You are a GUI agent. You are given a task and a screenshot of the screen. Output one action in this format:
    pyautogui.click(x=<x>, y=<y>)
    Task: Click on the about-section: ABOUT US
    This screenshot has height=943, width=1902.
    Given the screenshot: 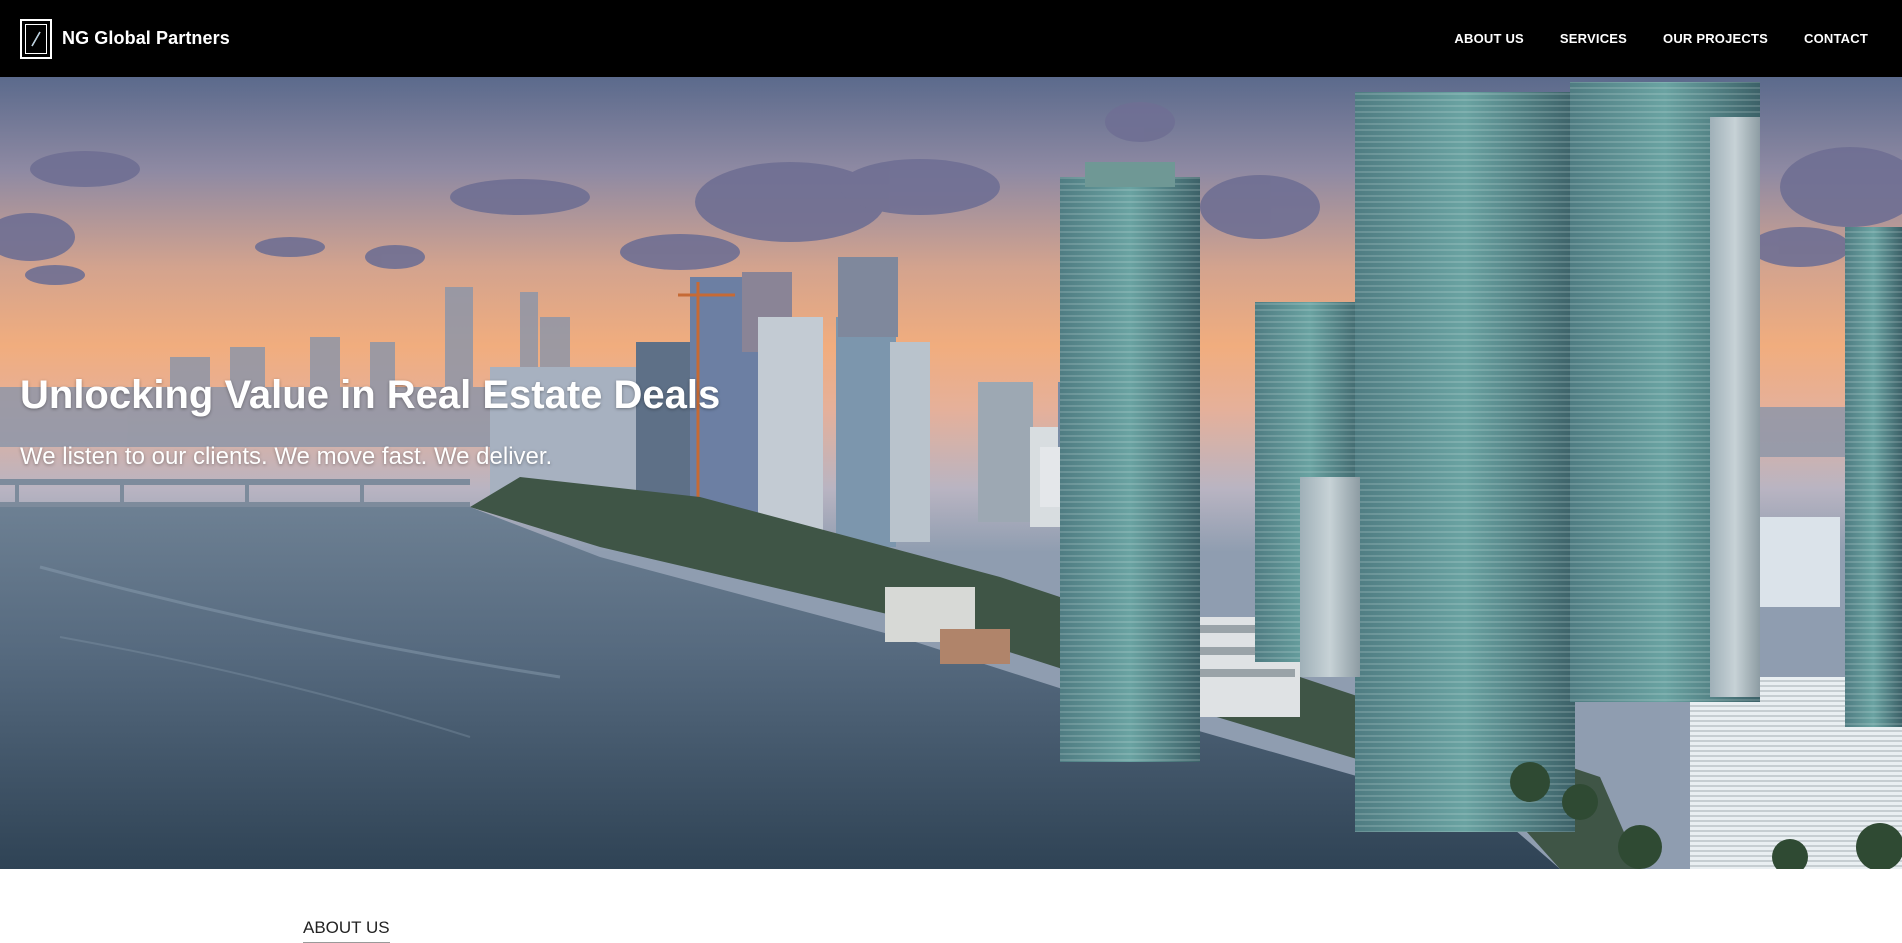 What is the action you would take?
    pyautogui.click(x=951, y=906)
    